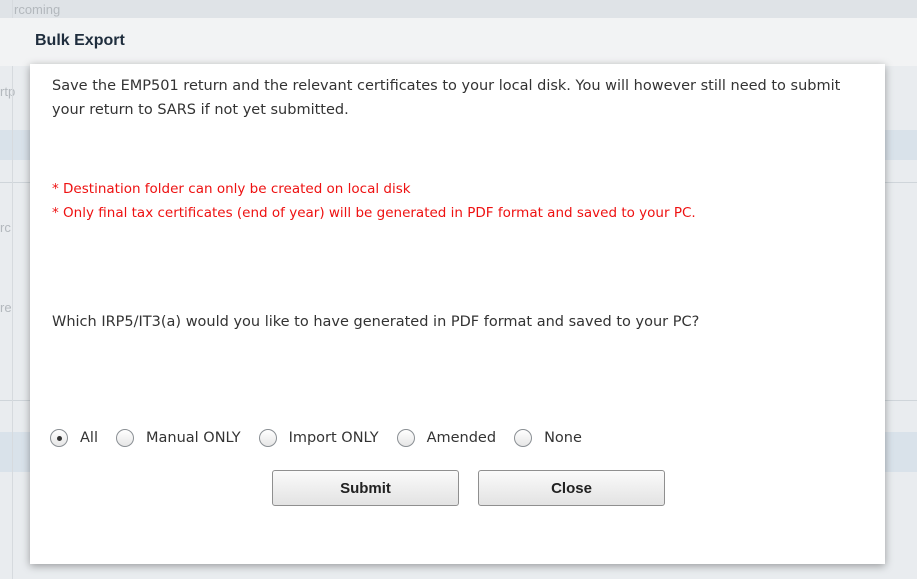 Image resolution: width=917 pixels, height=579 pixels. Describe the element at coordinates (59, 438) in the screenshot. I see `radio-button-all` at that location.